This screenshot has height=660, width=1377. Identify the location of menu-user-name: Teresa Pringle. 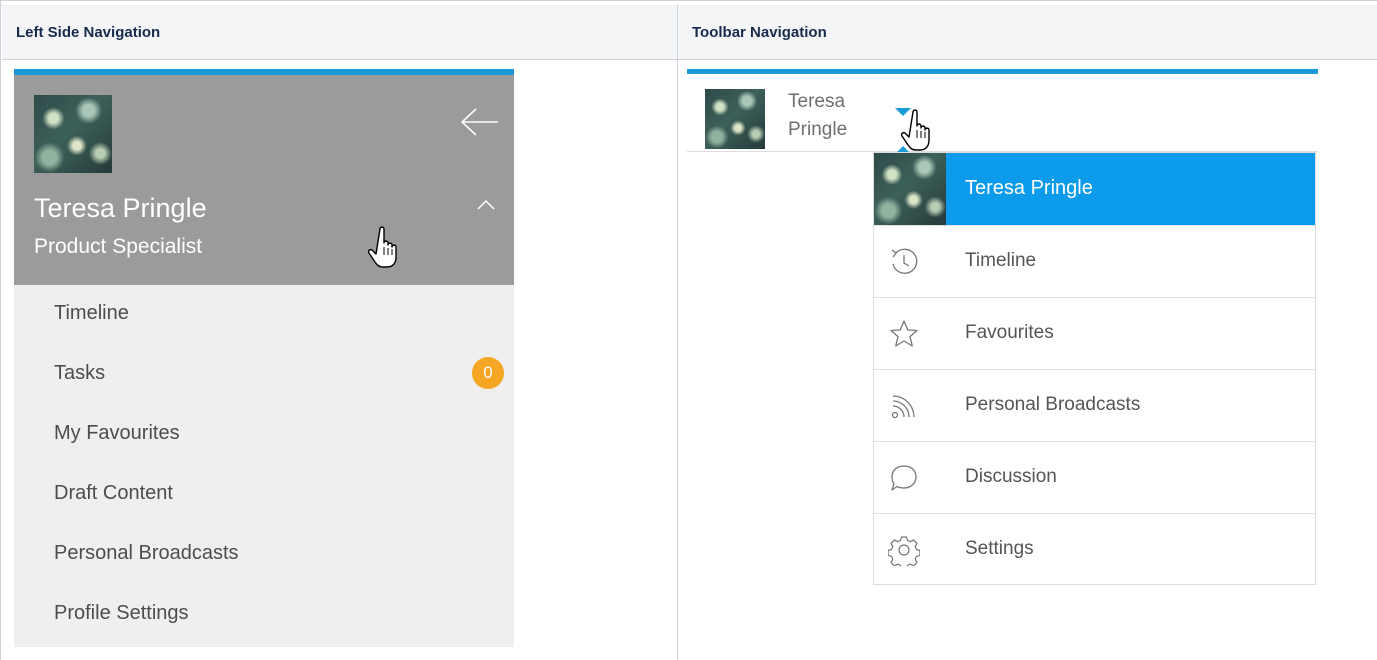
(1029, 188).